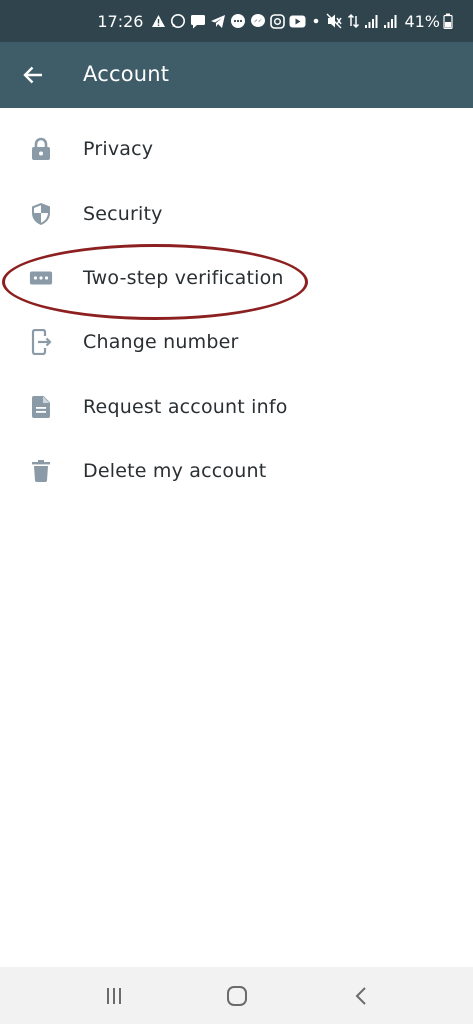 The image size is (473, 1024). I want to click on messenger-icon, so click(258, 20).